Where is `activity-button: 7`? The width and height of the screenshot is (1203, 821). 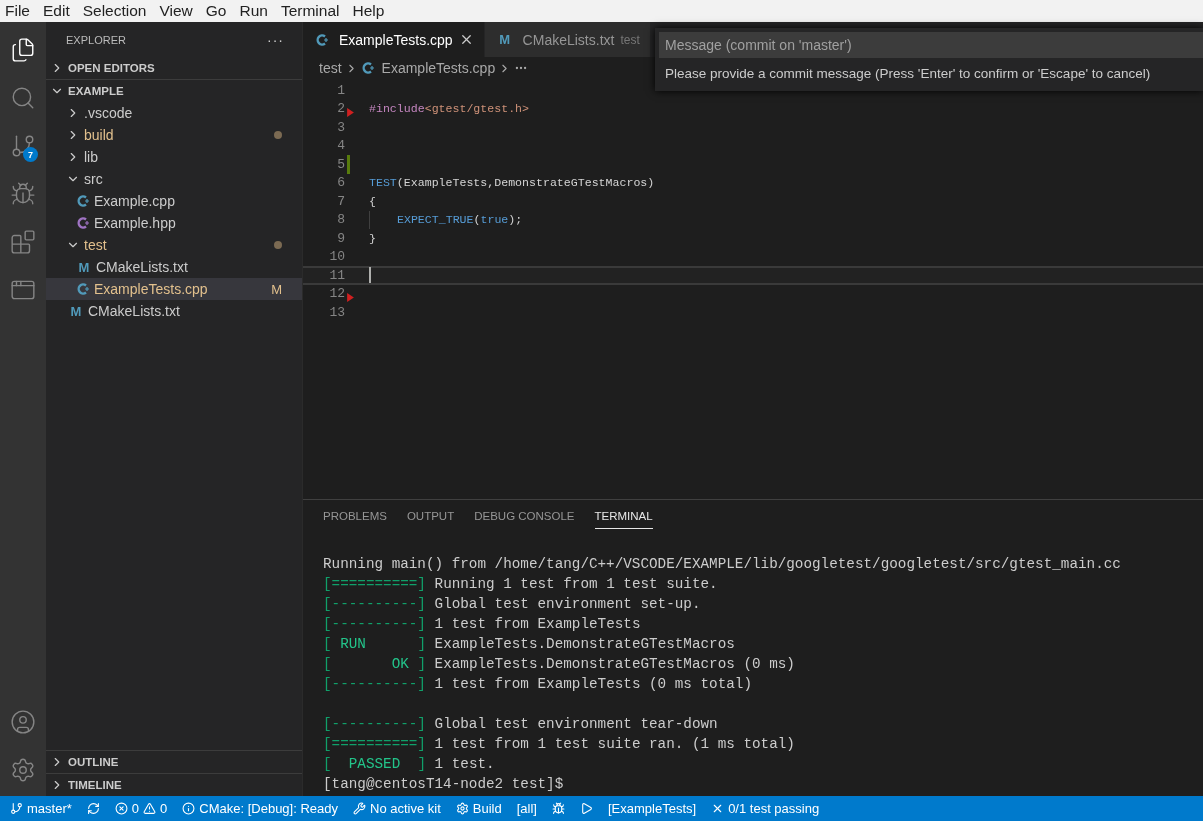 activity-button: 7 is located at coordinates (23, 146).